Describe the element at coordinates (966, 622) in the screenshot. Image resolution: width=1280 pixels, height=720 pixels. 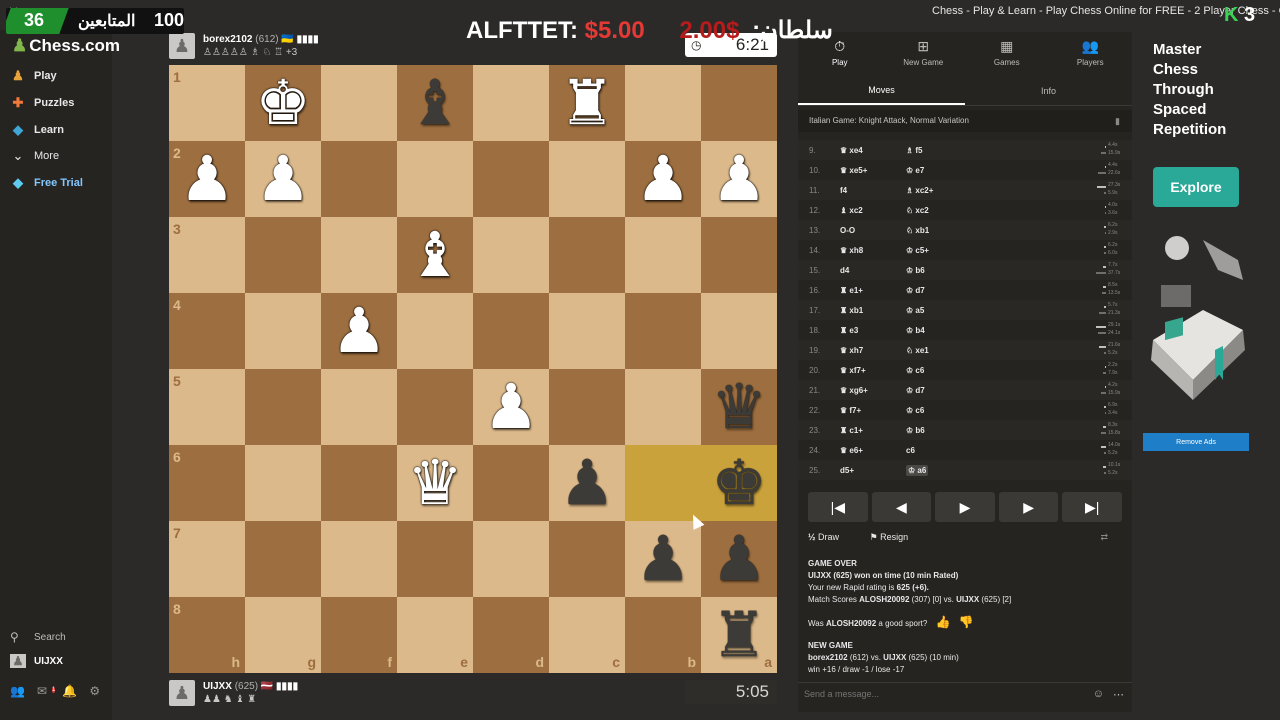
I see `thumbs-down-icon: 👎` at that location.